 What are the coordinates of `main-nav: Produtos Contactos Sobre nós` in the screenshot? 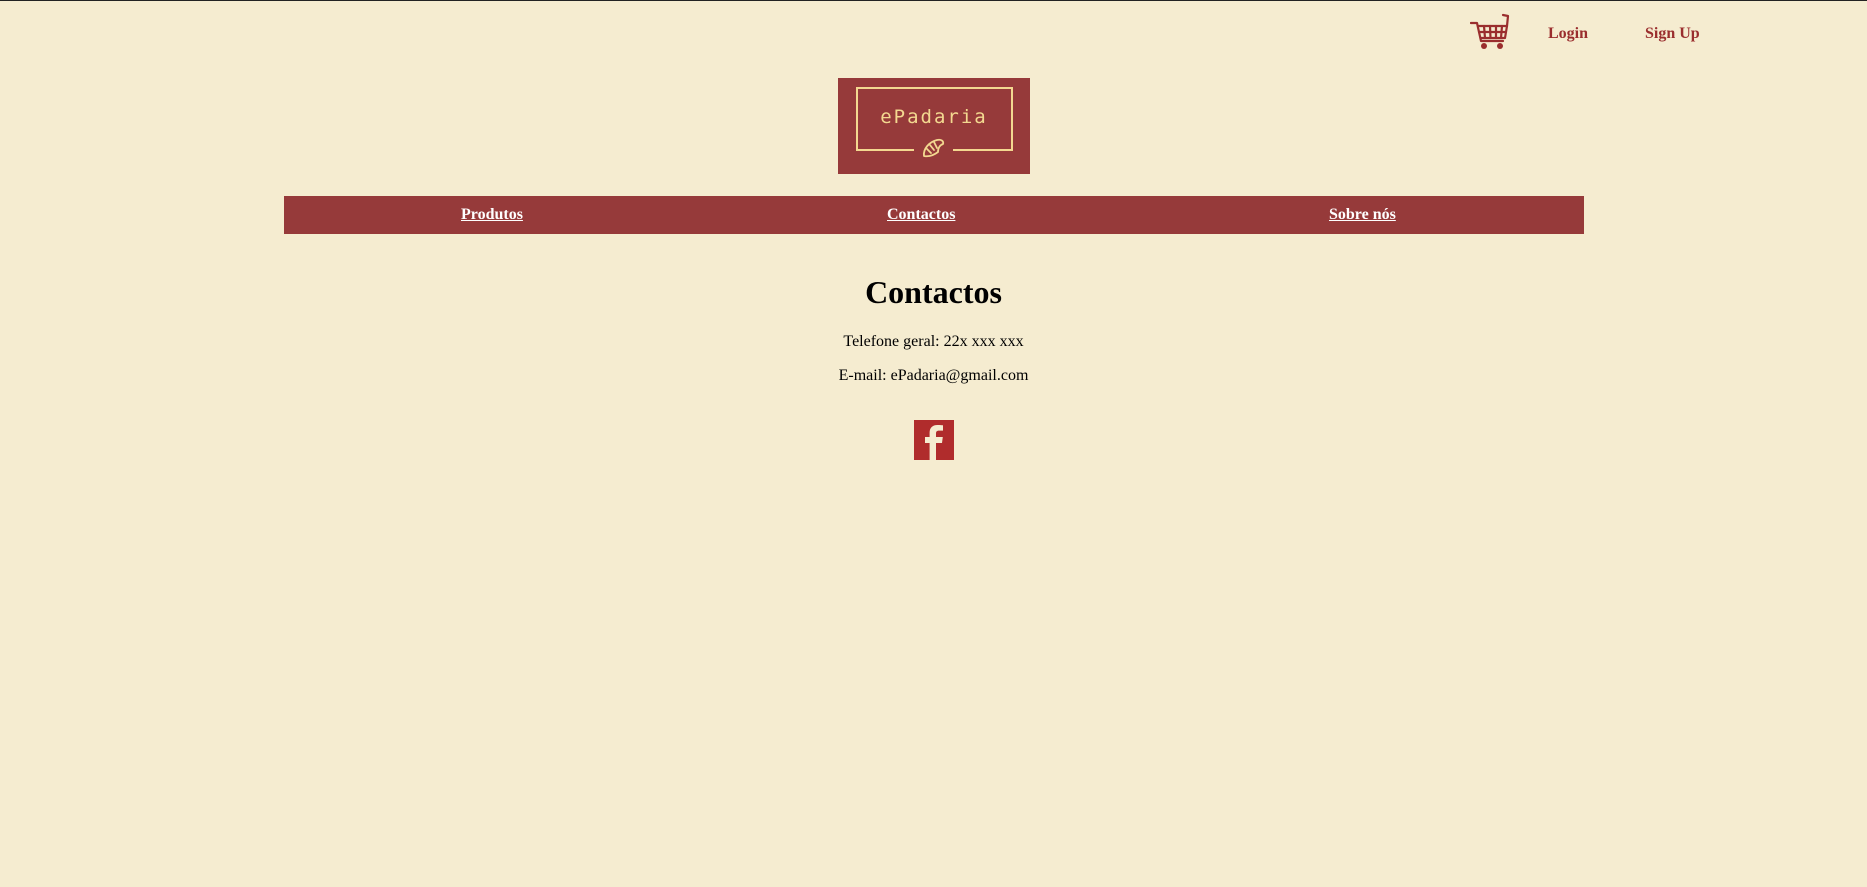 It's located at (934, 215).